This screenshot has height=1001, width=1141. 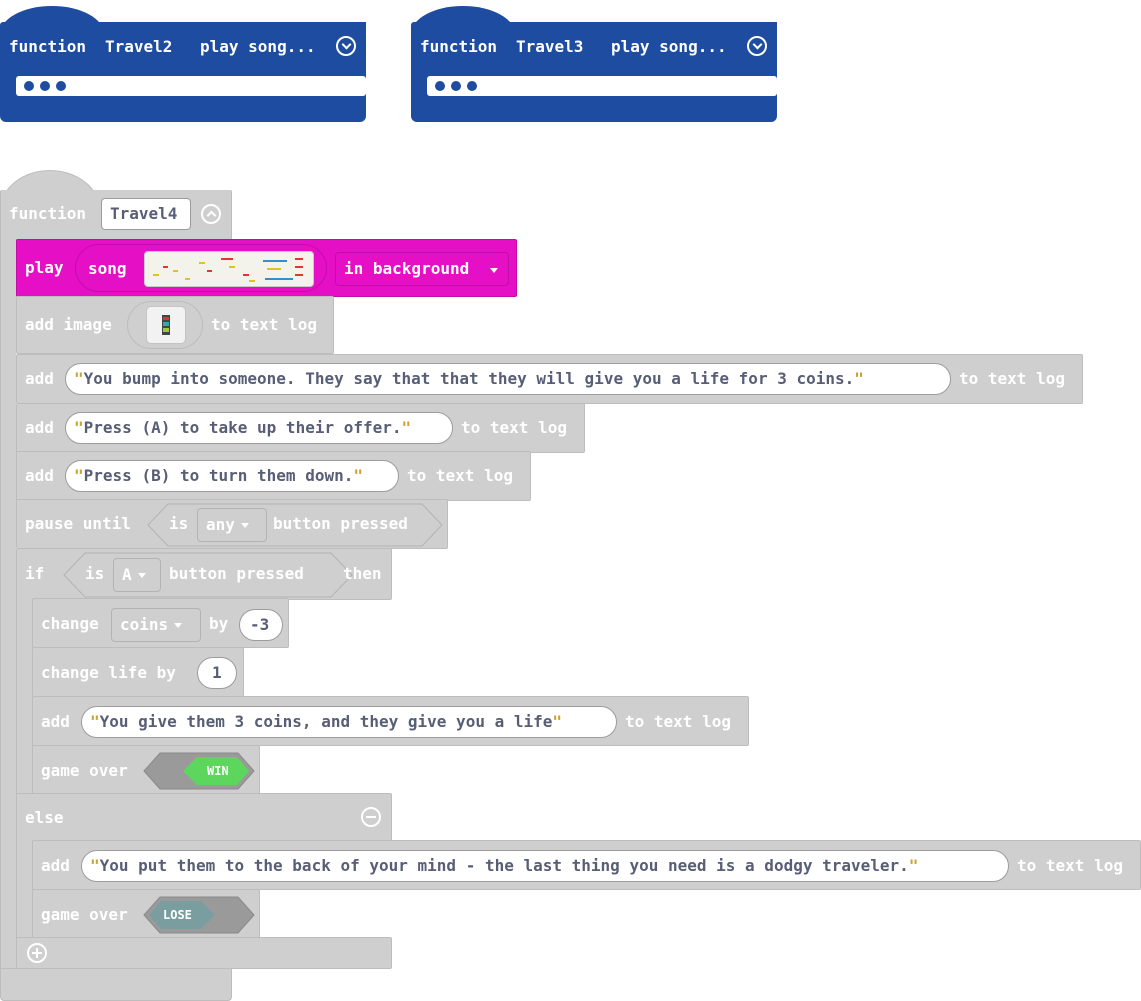 I want to click on button-value: A, so click(x=127, y=574).